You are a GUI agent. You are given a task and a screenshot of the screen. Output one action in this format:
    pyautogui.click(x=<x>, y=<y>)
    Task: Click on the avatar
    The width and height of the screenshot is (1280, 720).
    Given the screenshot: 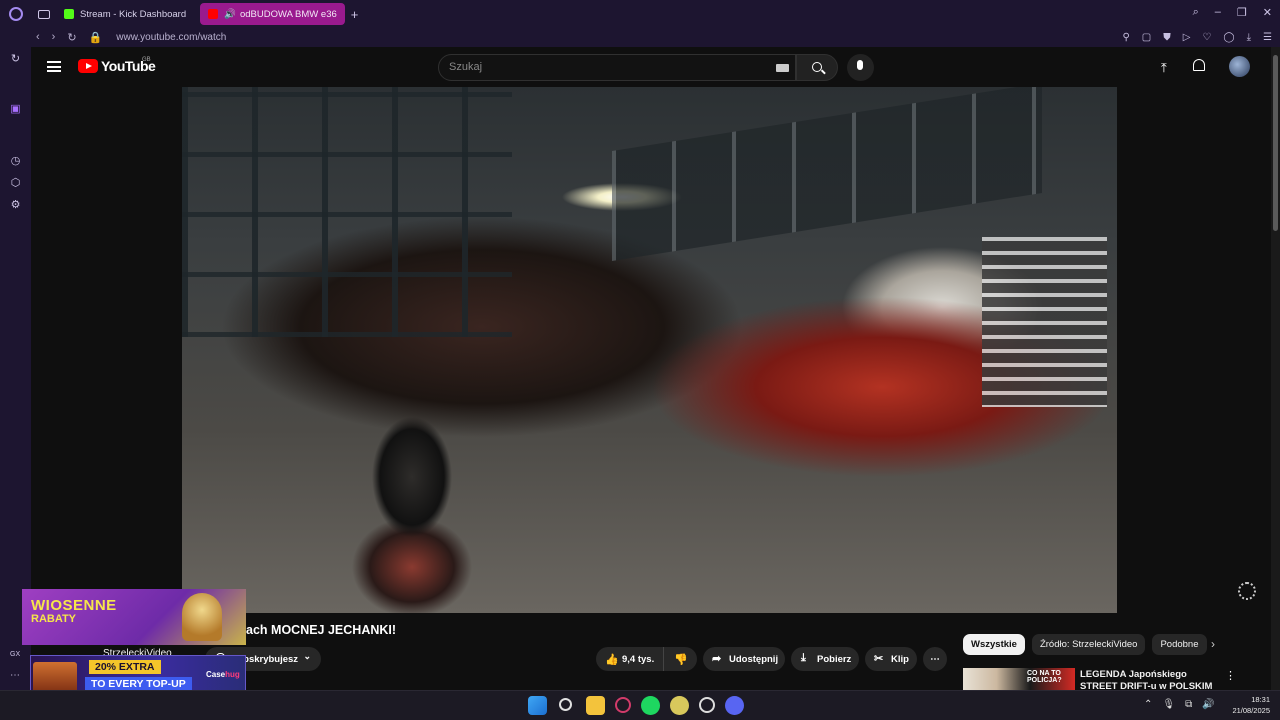 What is the action you would take?
    pyautogui.click(x=1239, y=66)
    